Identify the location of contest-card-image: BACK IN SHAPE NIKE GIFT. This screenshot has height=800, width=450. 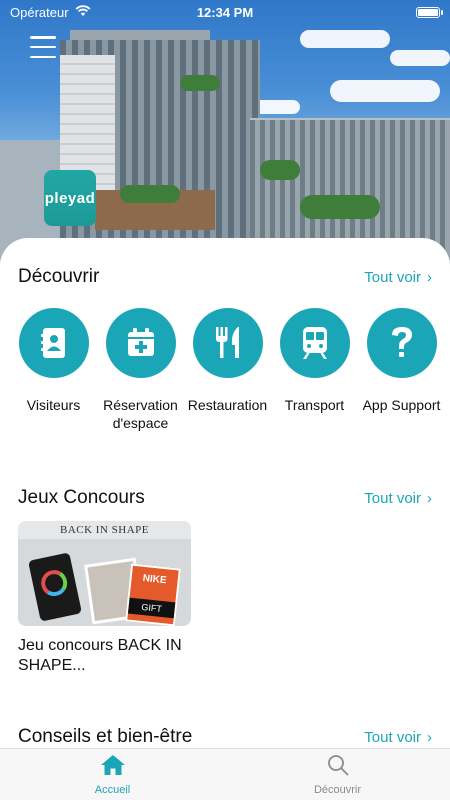
(104, 573).